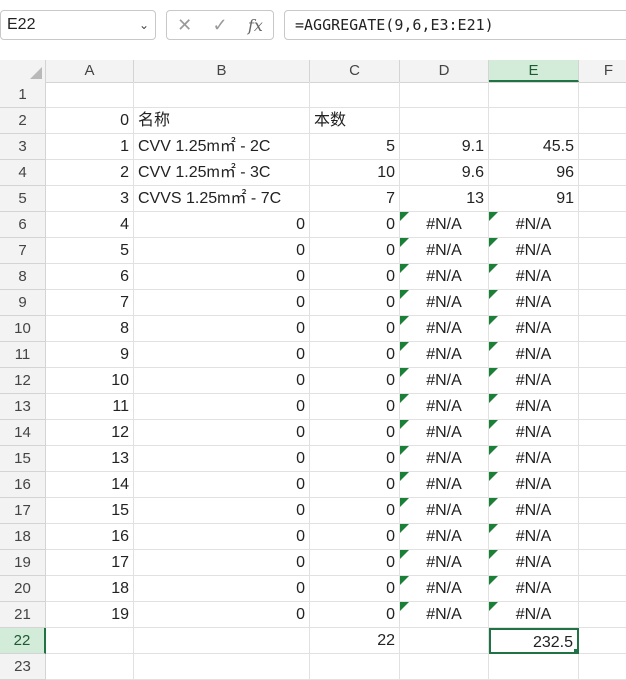 The width and height of the screenshot is (626, 680). What do you see at coordinates (444, 615) in the screenshot?
I see `cell-D21: #N/A` at bounding box center [444, 615].